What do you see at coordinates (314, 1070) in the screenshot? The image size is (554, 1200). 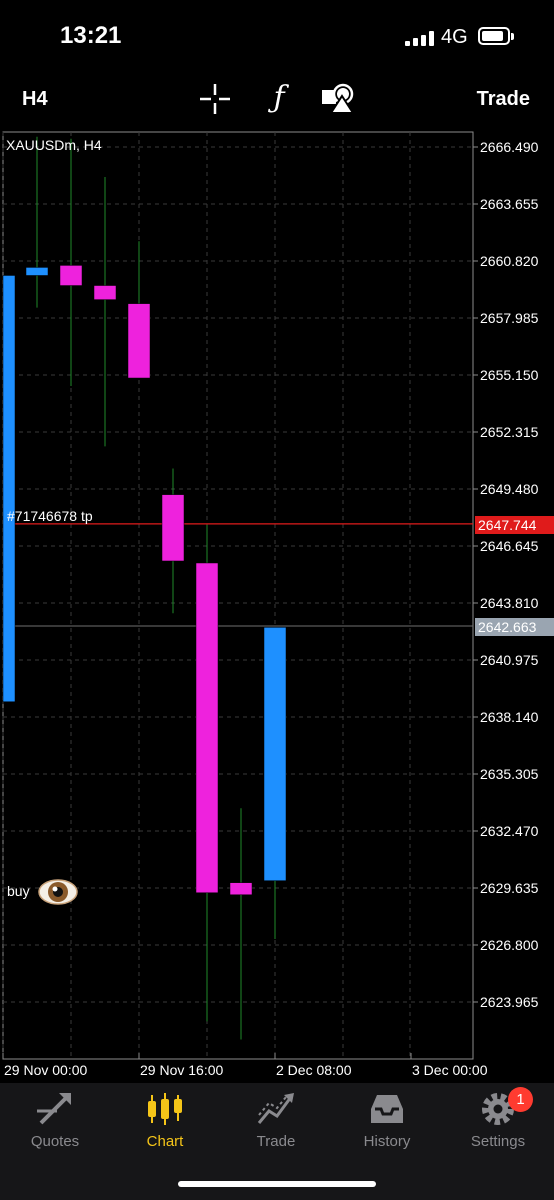 I see `x-tick-label: 2 Dec 08:00` at bounding box center [314, 1070].